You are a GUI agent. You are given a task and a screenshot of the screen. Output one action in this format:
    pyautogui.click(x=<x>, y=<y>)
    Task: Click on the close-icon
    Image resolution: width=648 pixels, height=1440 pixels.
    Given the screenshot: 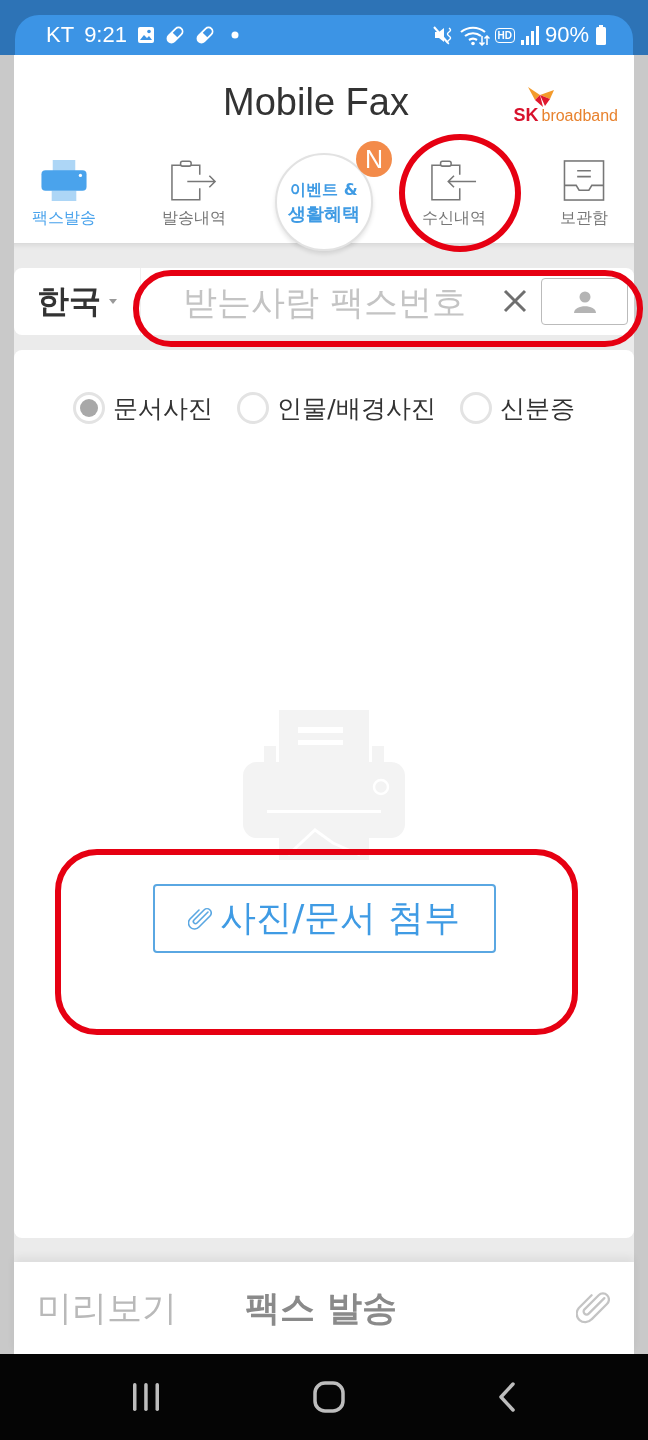 What is the action you would take?
    pyautogui.click(x=515, y=301)
    